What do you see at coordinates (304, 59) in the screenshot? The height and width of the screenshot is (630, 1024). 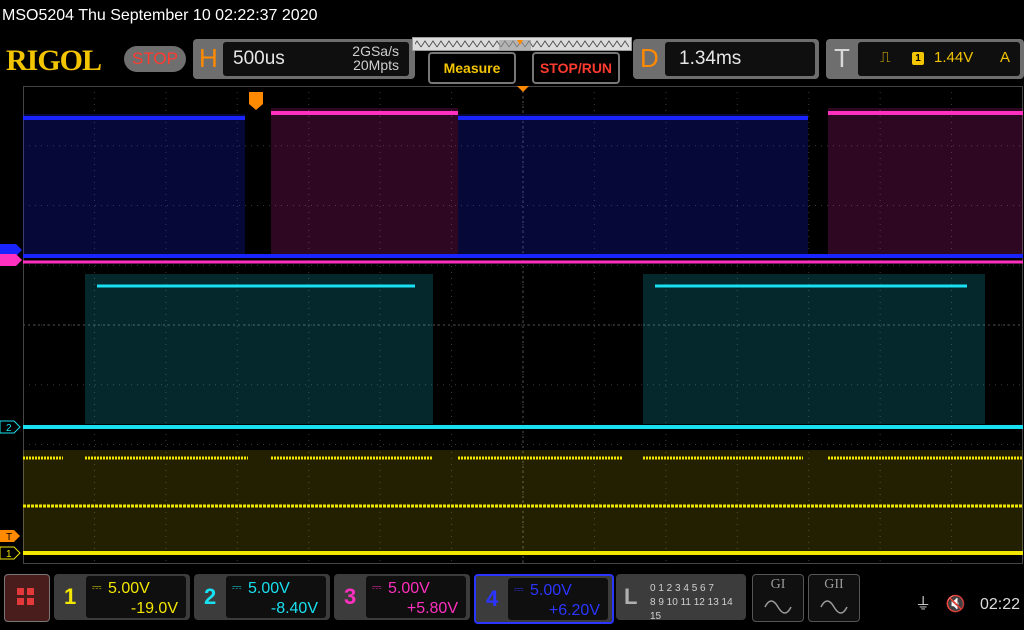 I see `horizontal-panel: H 500us 2GSa/s 20Mpts` at bounding box center [304, 59].